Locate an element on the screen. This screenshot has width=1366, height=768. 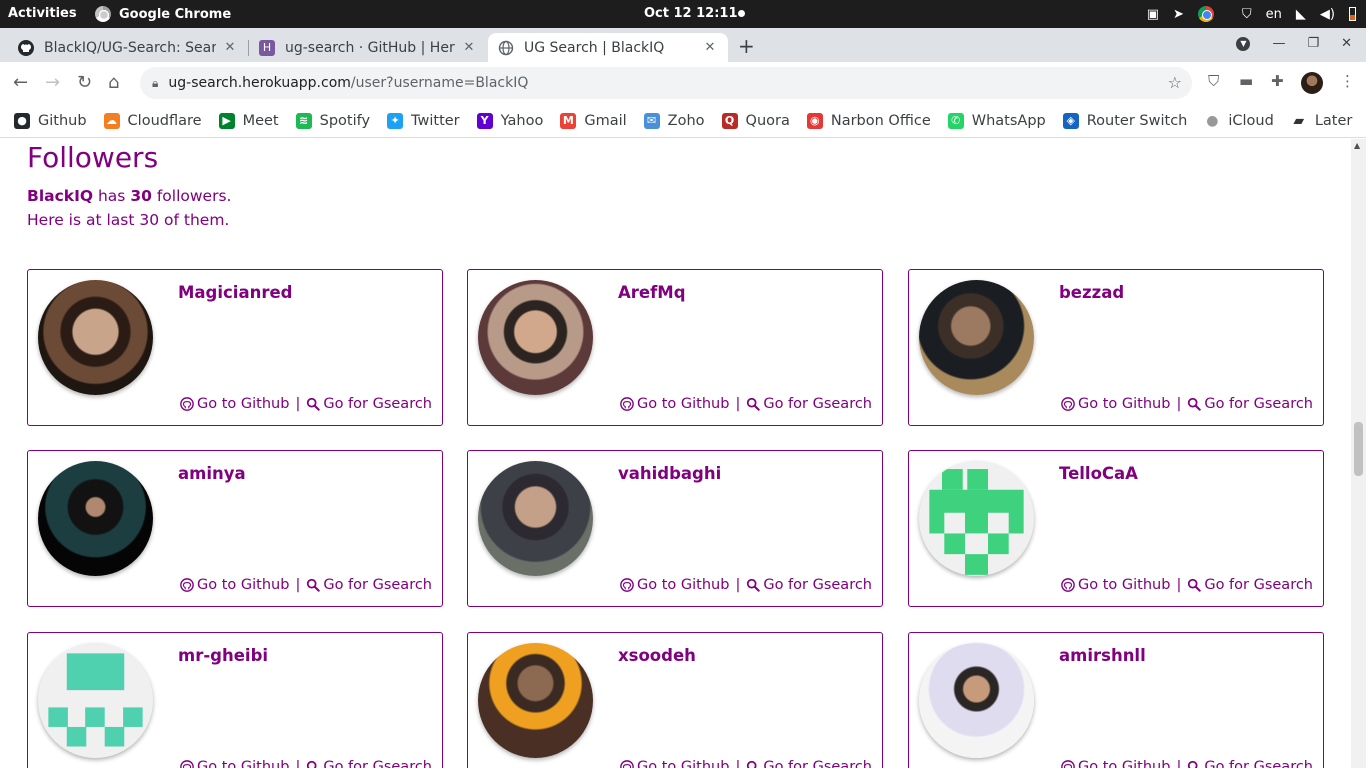
follower-username: TelloCaA is located at coordinates (1098, 473).